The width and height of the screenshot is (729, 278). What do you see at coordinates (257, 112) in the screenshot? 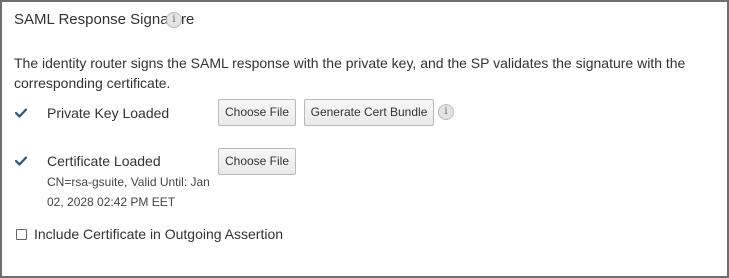
I see `private-key-choose-file-button: Choose File` at bounding box center [257, 112].